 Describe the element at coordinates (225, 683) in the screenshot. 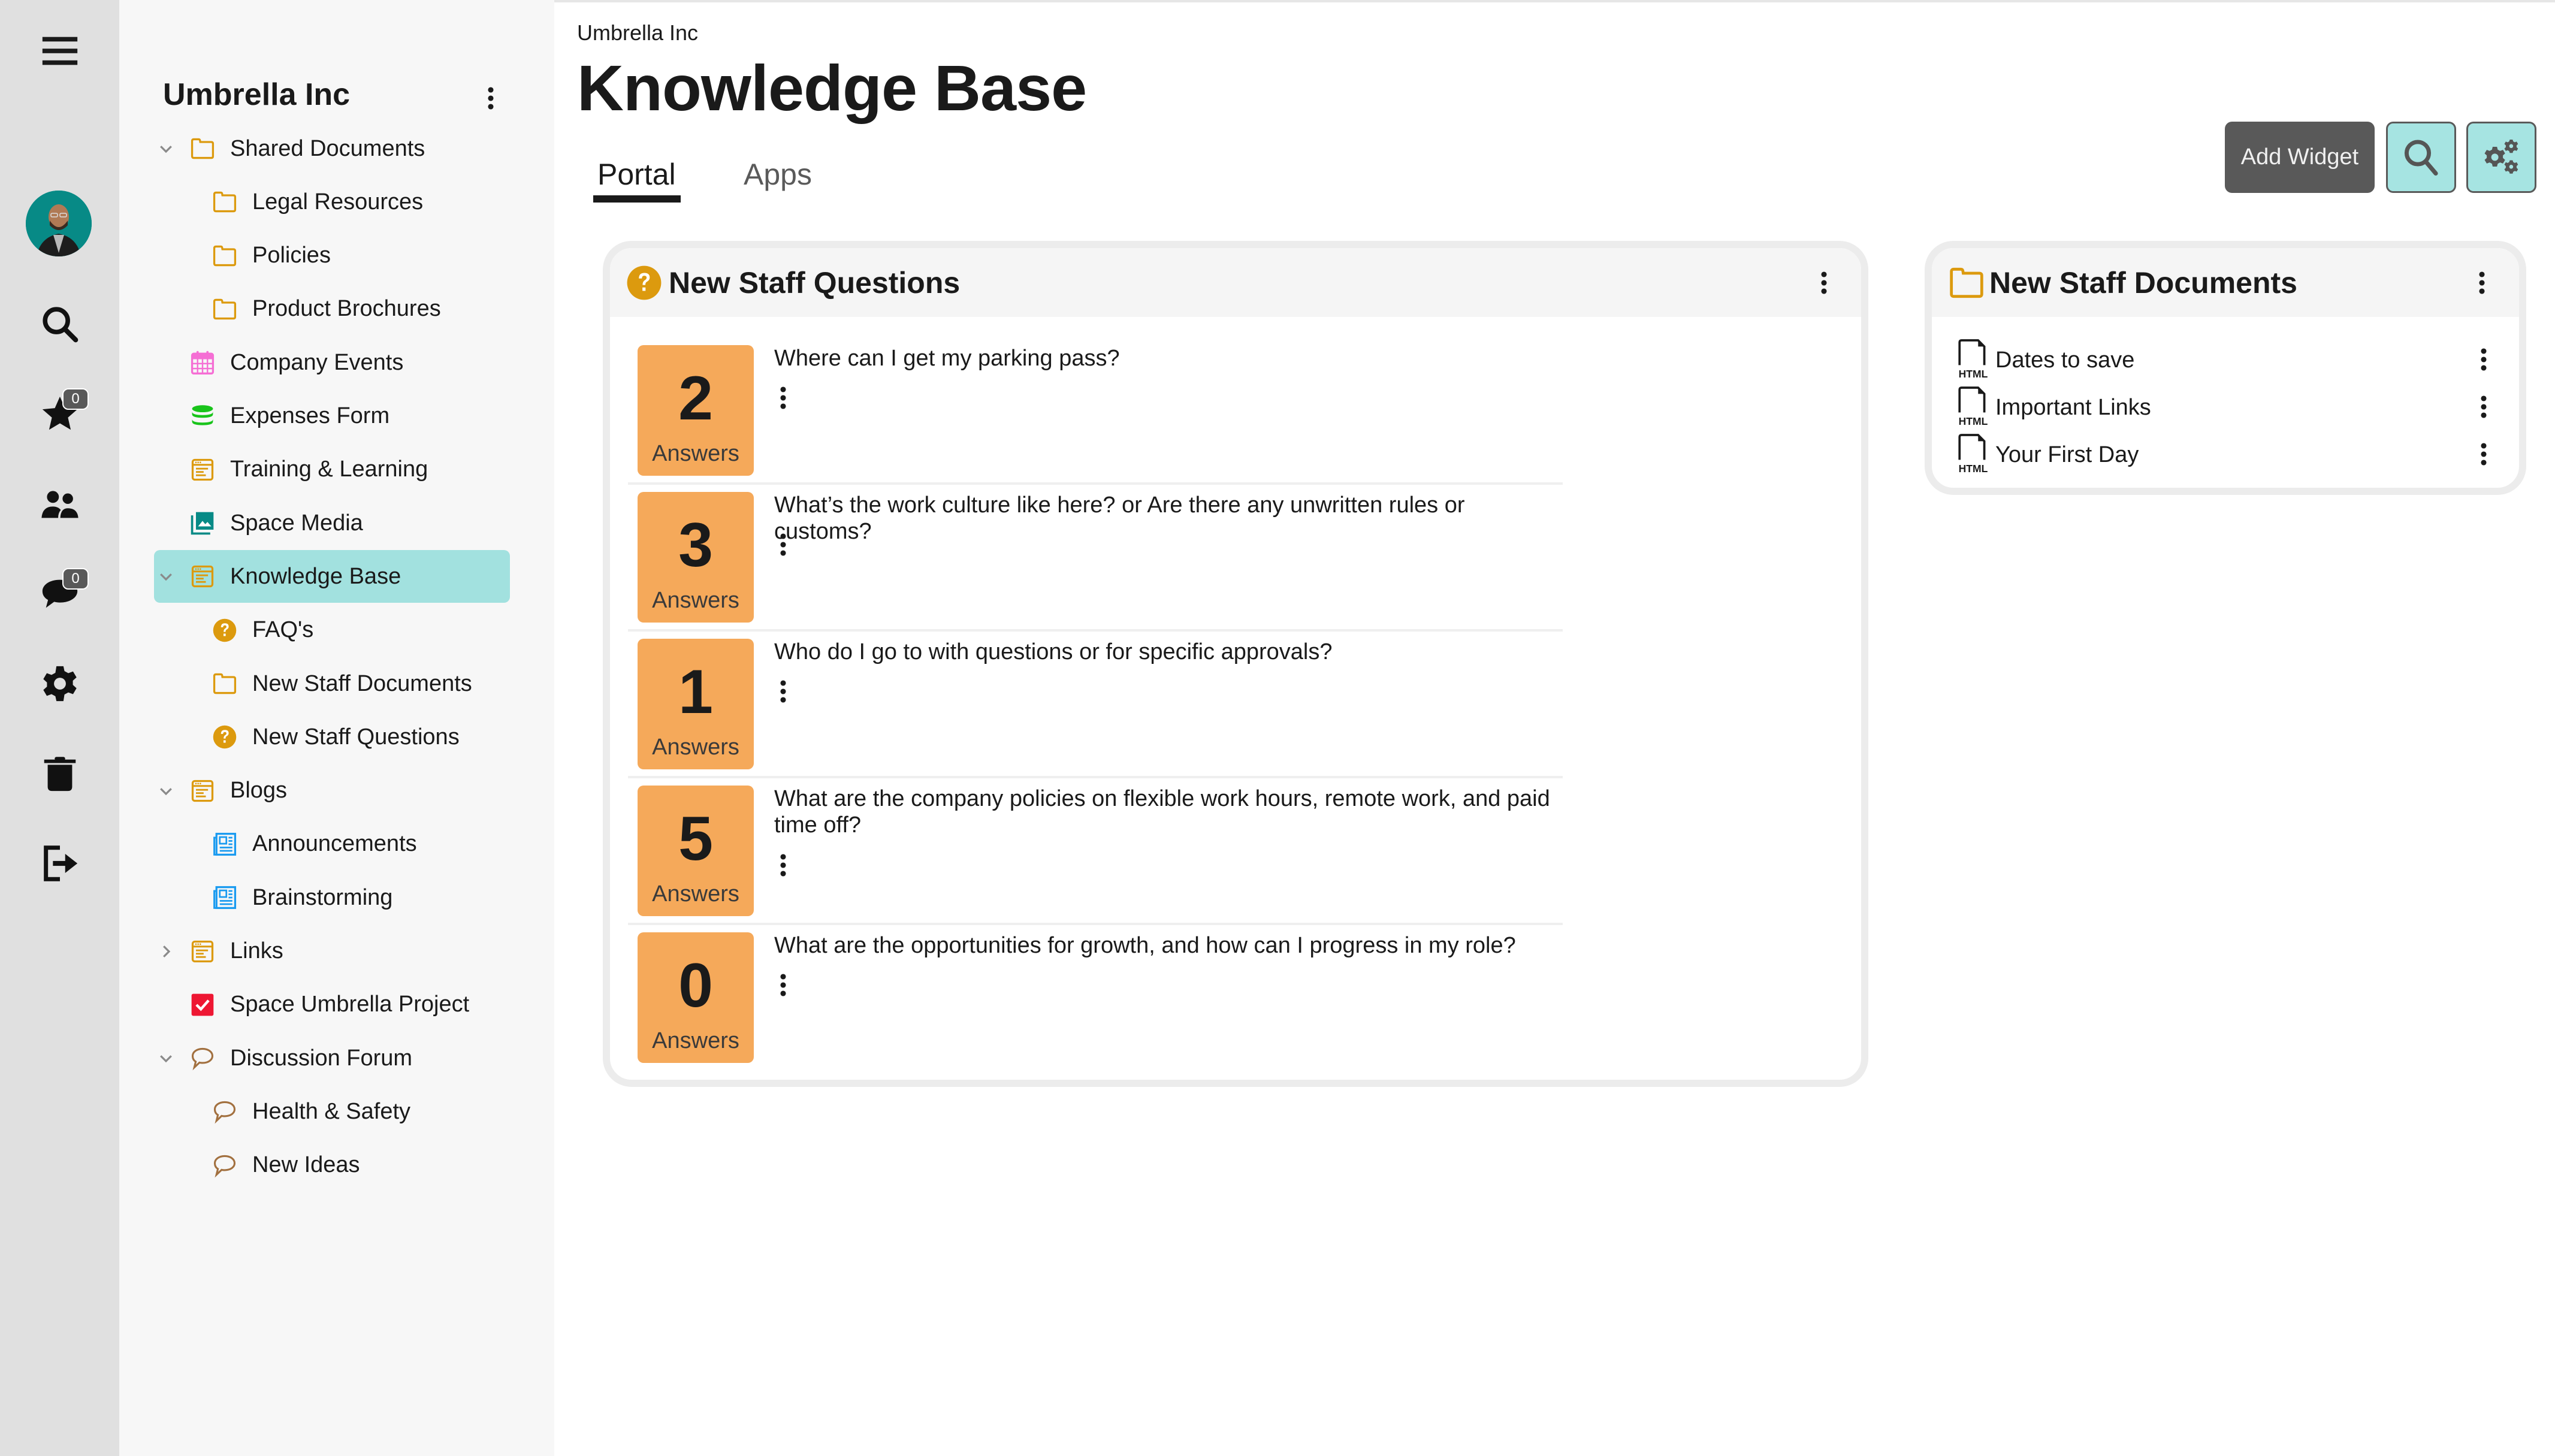

I see `folder-icon` at that location.